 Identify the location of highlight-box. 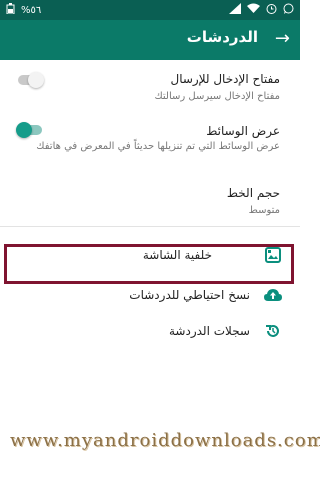
(149, 264).